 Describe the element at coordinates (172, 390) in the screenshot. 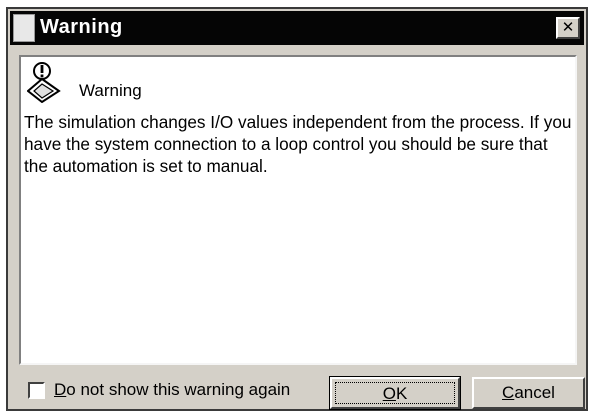

I see `dont-show-again-label: Do not show this warning again` at that location.